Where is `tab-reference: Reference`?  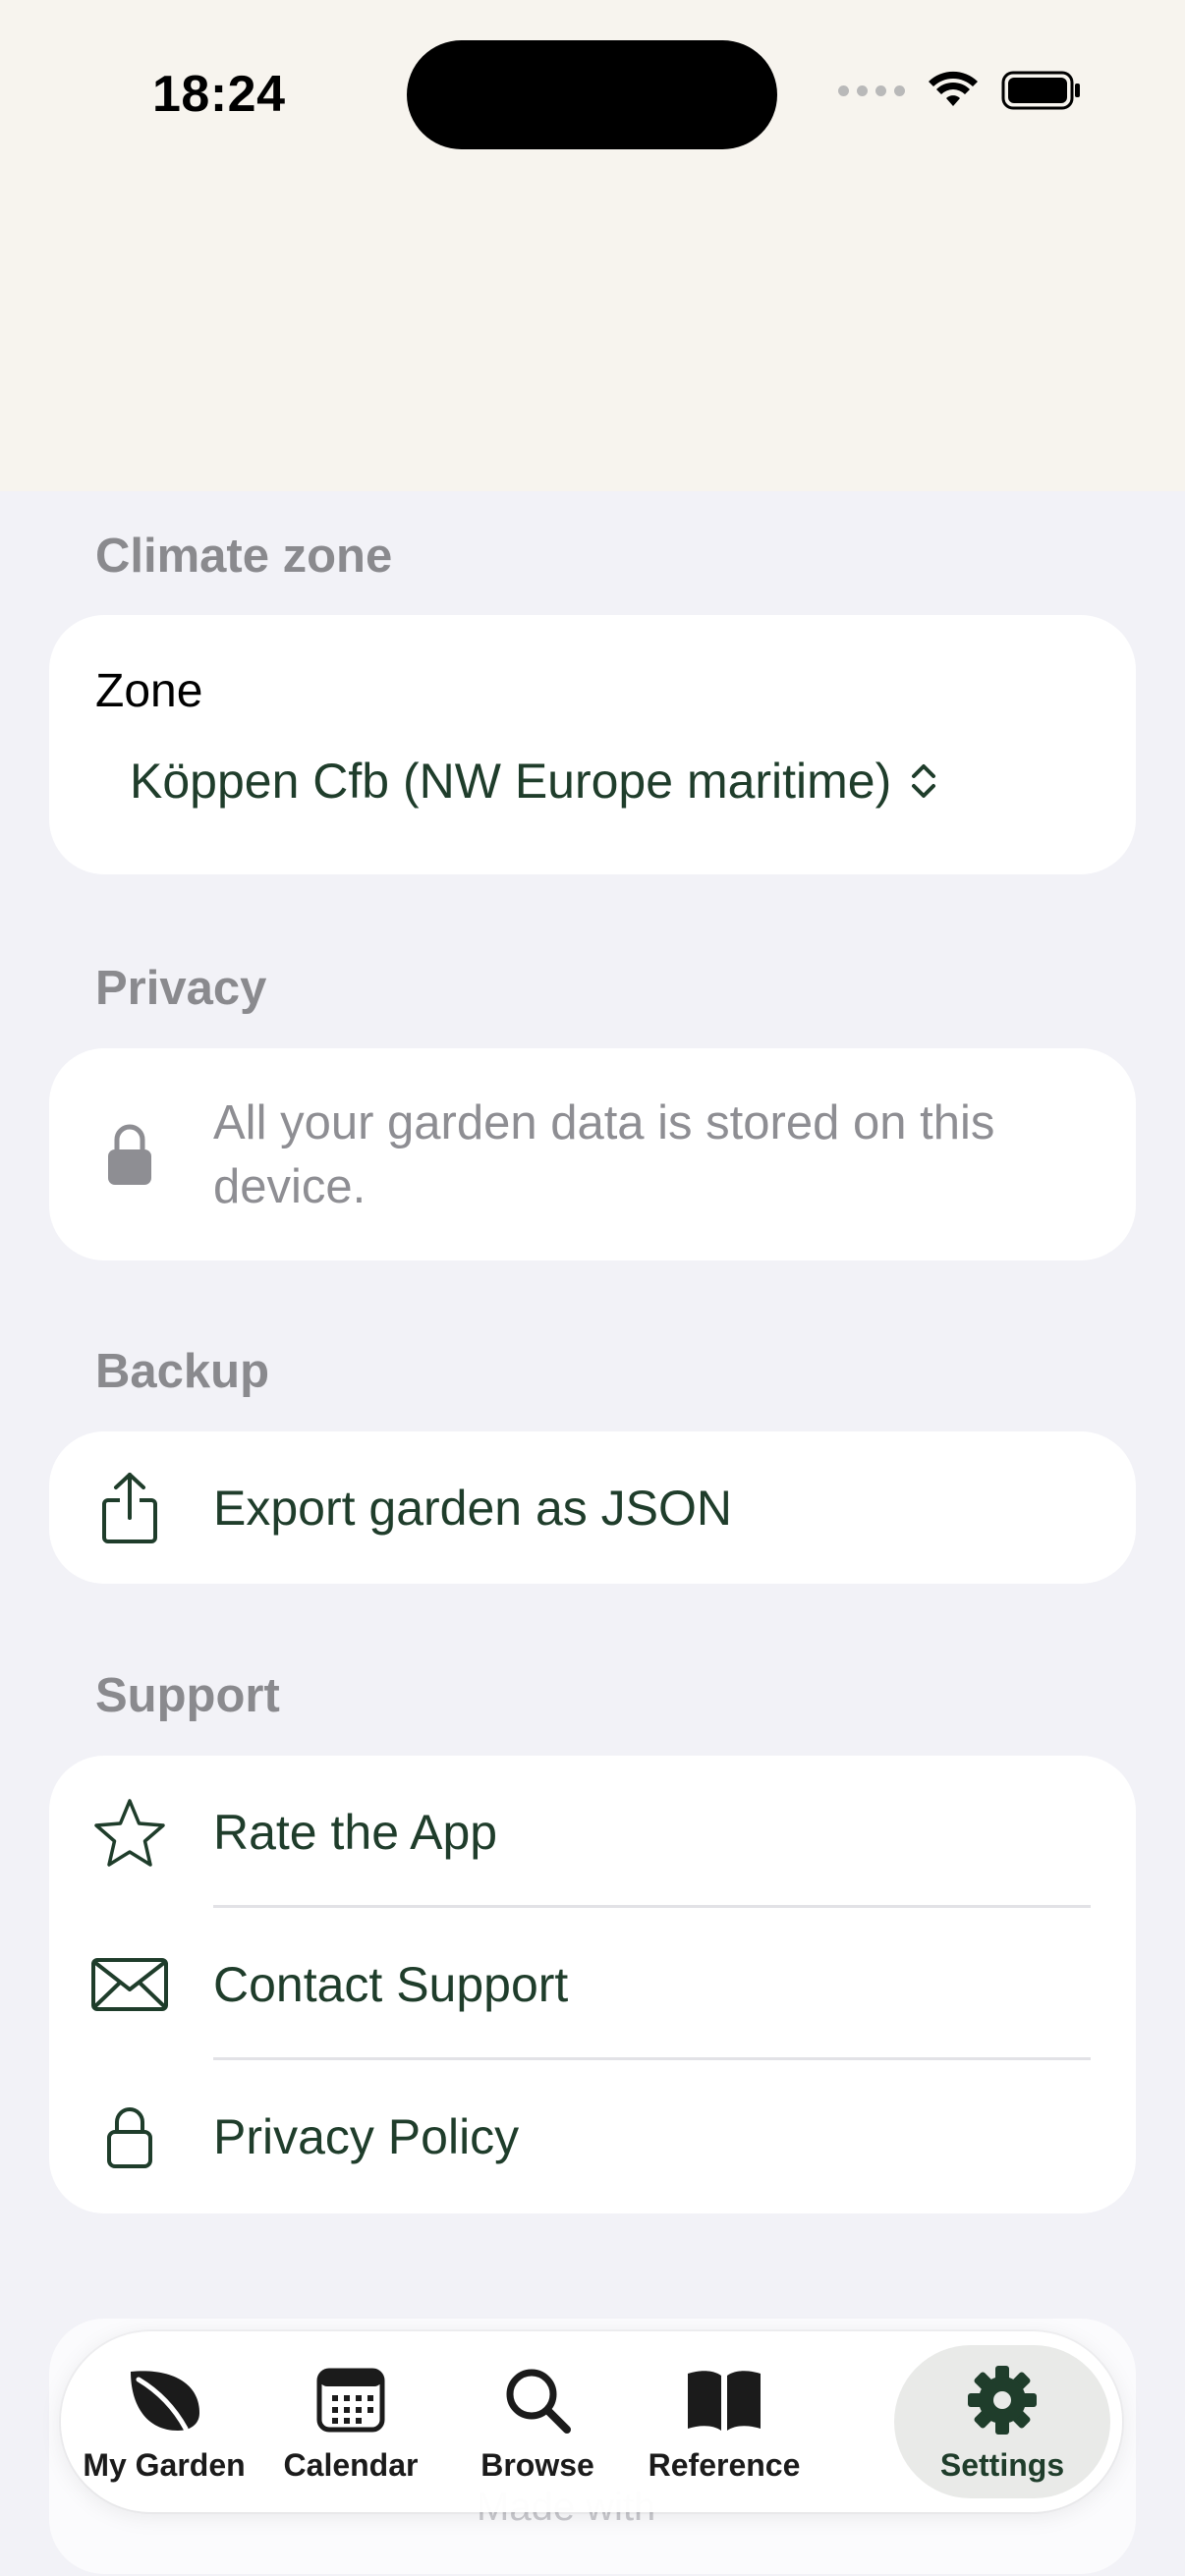
tab-reference: Reference is located at coordinates (724, 2421).